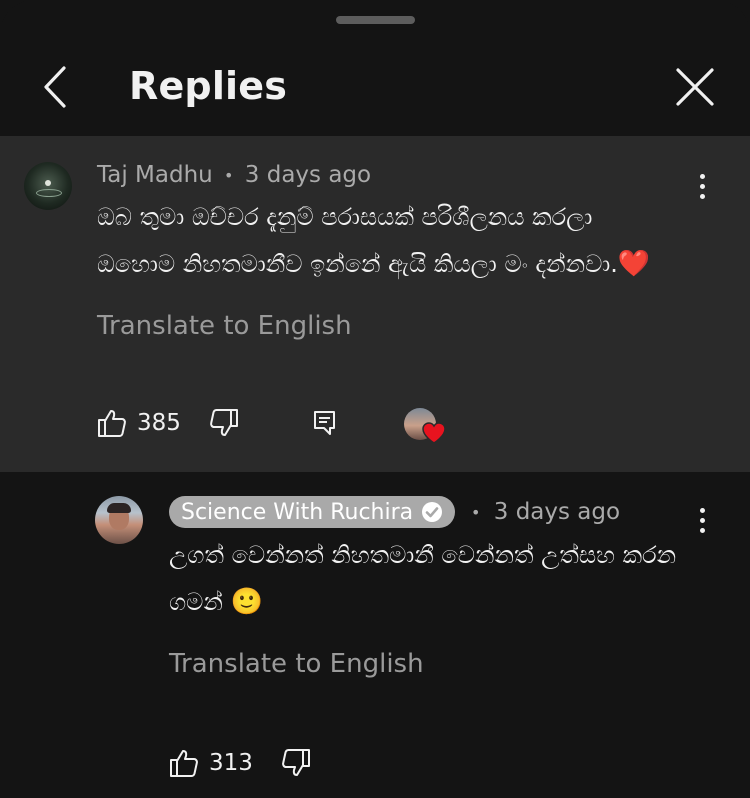 The height and width of the screenshot is (798, 750). Describe the element at coordinates (375, 88) in the screenshot. I see `panel-header: Replies` at that location.